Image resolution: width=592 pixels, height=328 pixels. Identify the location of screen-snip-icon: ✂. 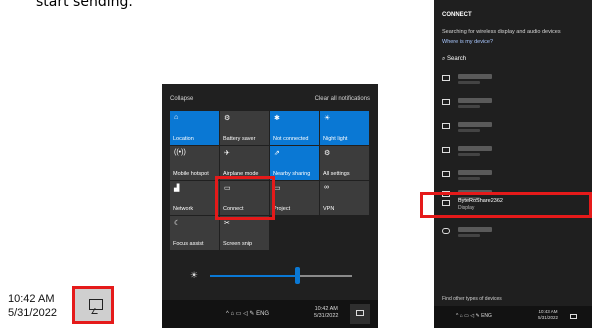
(227, 223).